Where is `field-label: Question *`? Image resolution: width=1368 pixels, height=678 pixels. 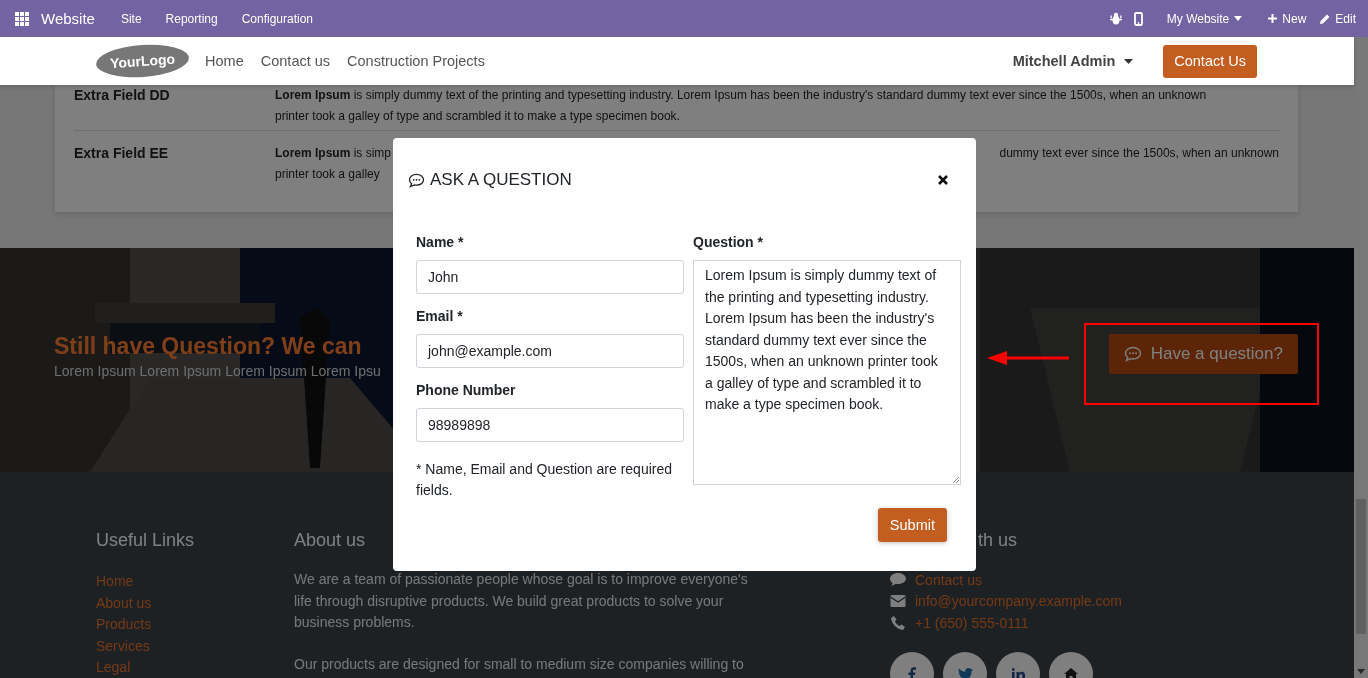 field-label: Question * is located at coordinates (728, 242).